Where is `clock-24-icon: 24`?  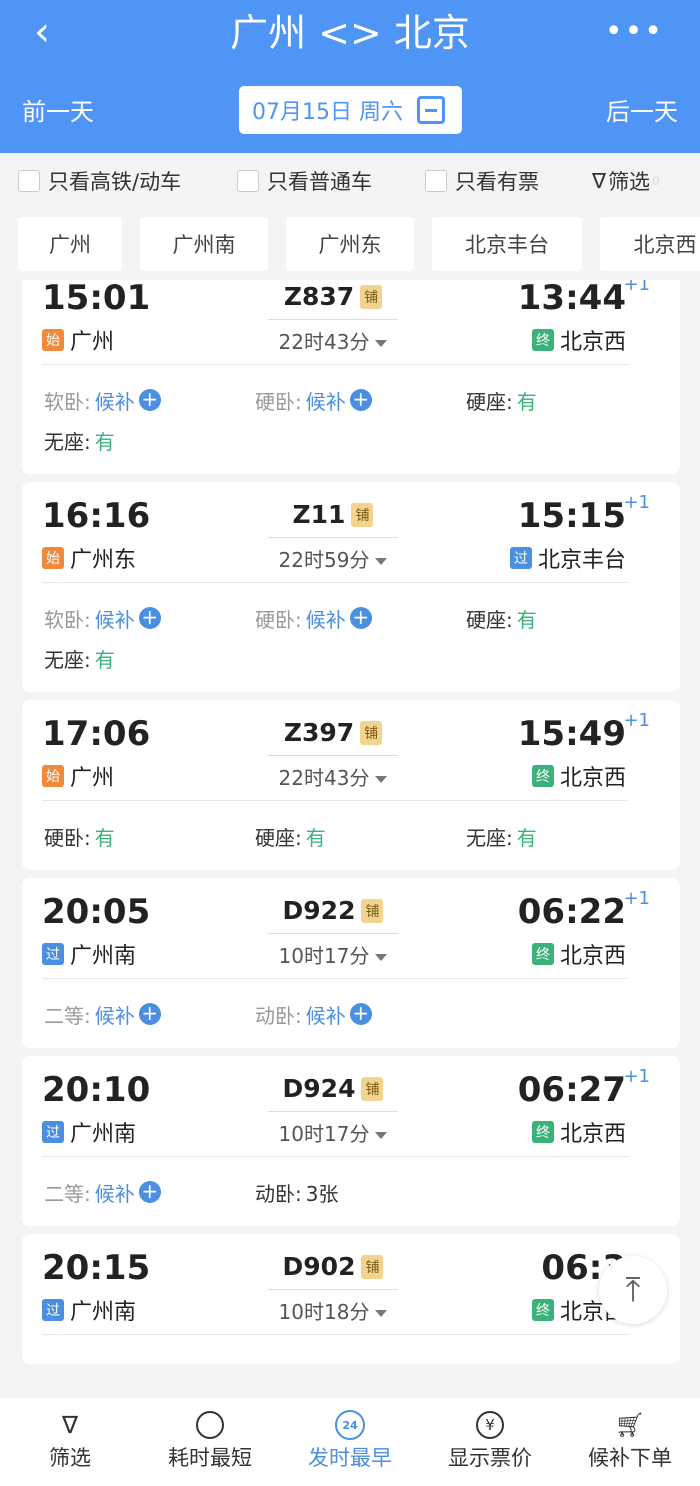 clock-24-icon: 24 is located at coordinates (350, 1425).